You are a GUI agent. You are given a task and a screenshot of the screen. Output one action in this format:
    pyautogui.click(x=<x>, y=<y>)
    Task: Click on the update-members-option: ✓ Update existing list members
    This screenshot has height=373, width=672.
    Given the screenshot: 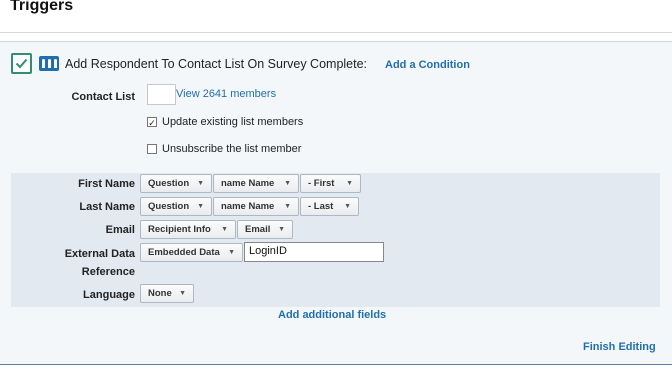 What is the action you would take?
    pyautogui.click(x=225, y=122)
    